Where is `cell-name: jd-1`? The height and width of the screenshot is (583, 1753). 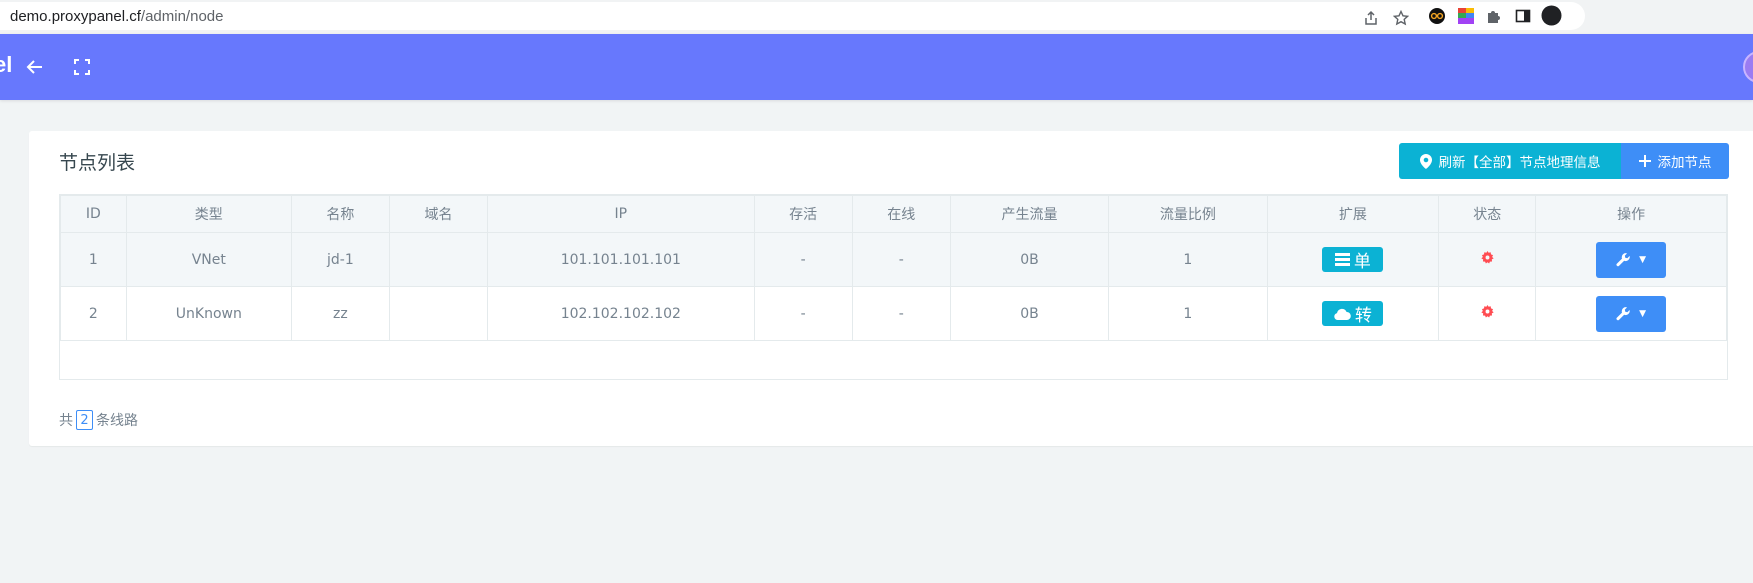 cell-name: jd-1 is located at coordinates (340, 259).